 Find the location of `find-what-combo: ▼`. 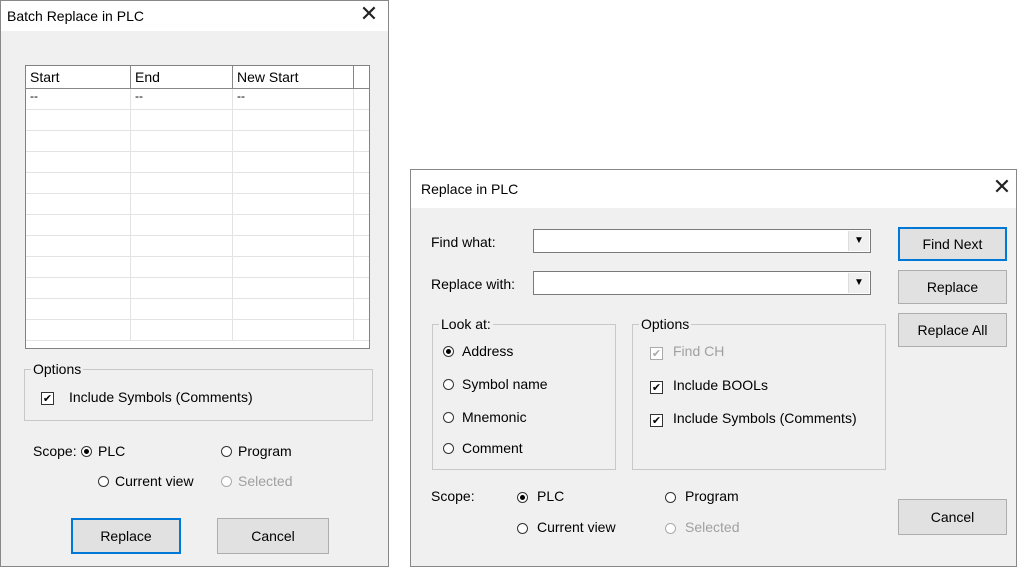

find-what-combo: ▼ is located at coordinates (702, 241).